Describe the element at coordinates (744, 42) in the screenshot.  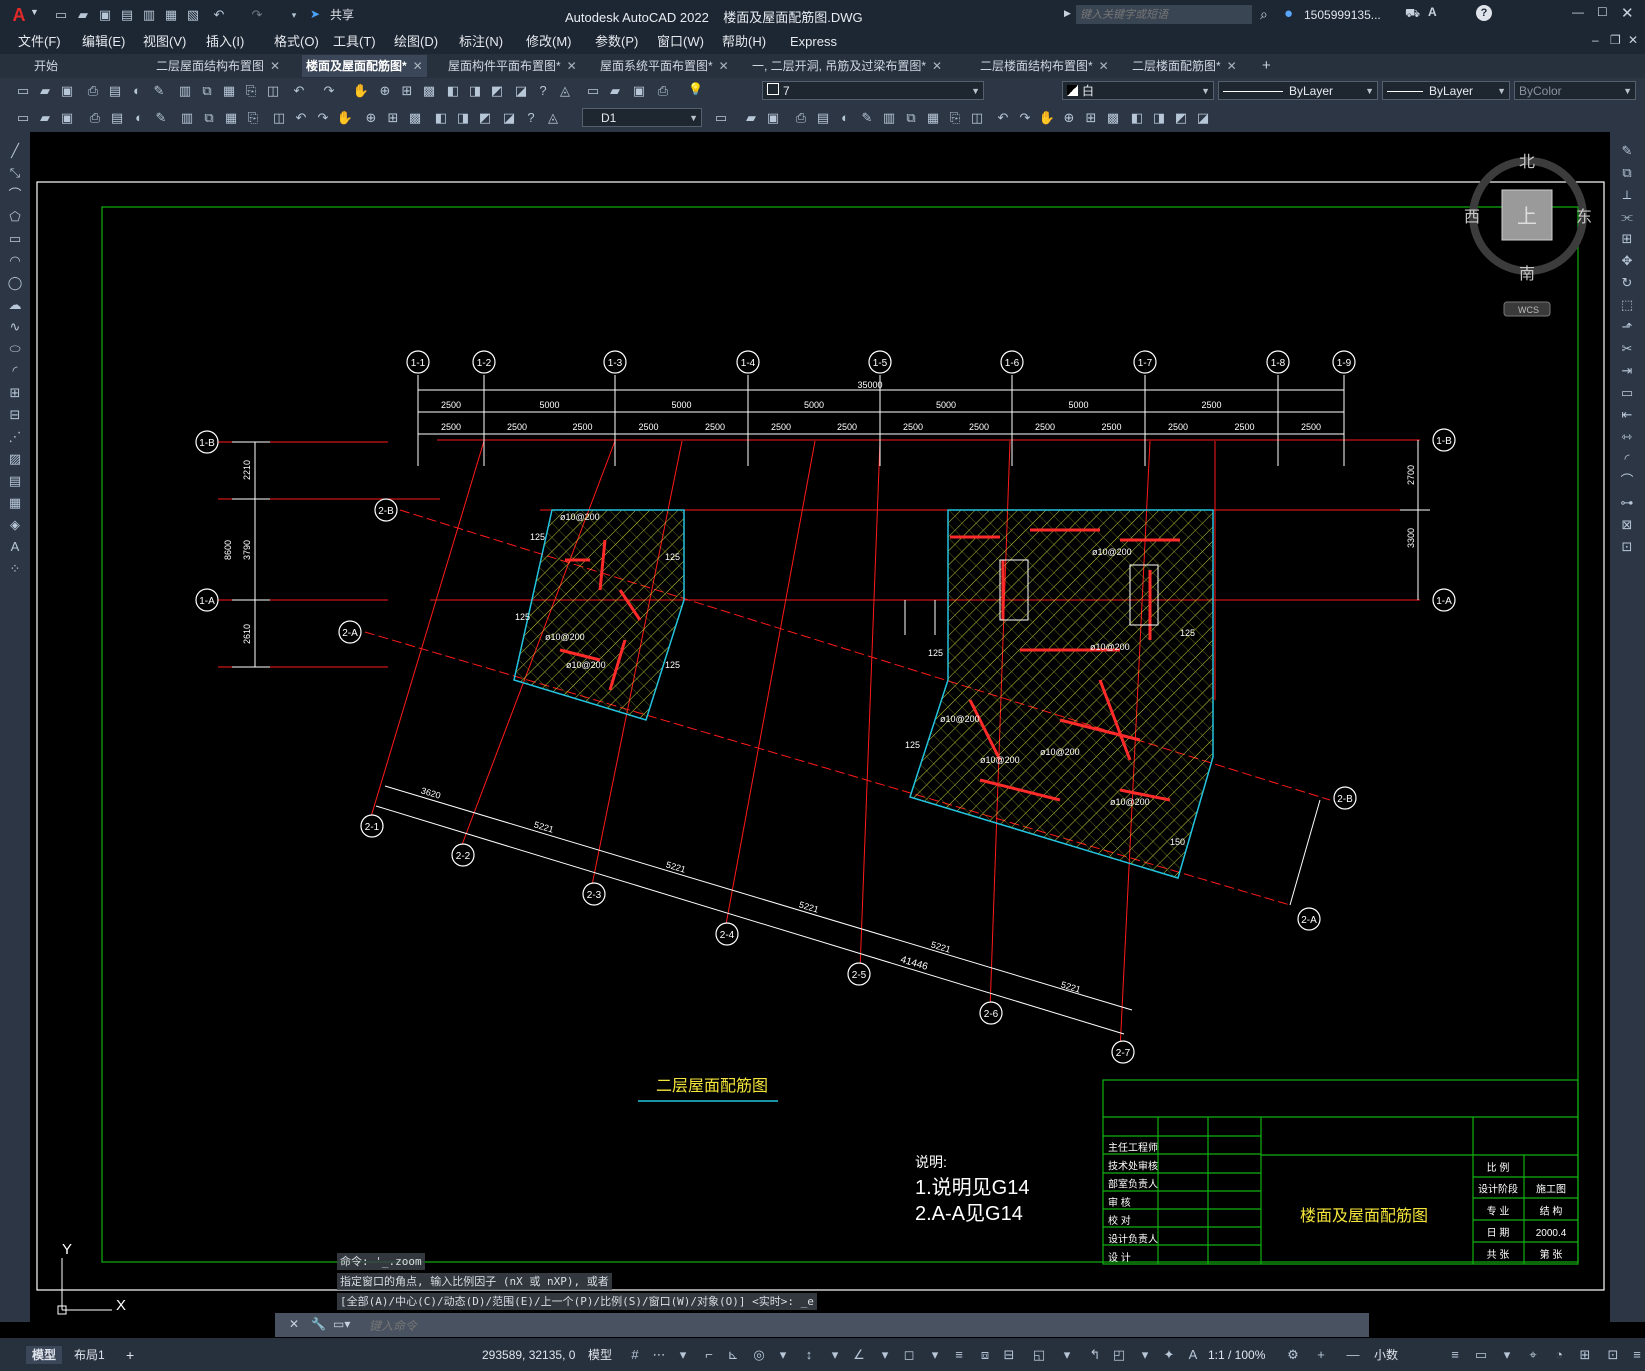
I see `menu-11: 帮助(H)` at that location.